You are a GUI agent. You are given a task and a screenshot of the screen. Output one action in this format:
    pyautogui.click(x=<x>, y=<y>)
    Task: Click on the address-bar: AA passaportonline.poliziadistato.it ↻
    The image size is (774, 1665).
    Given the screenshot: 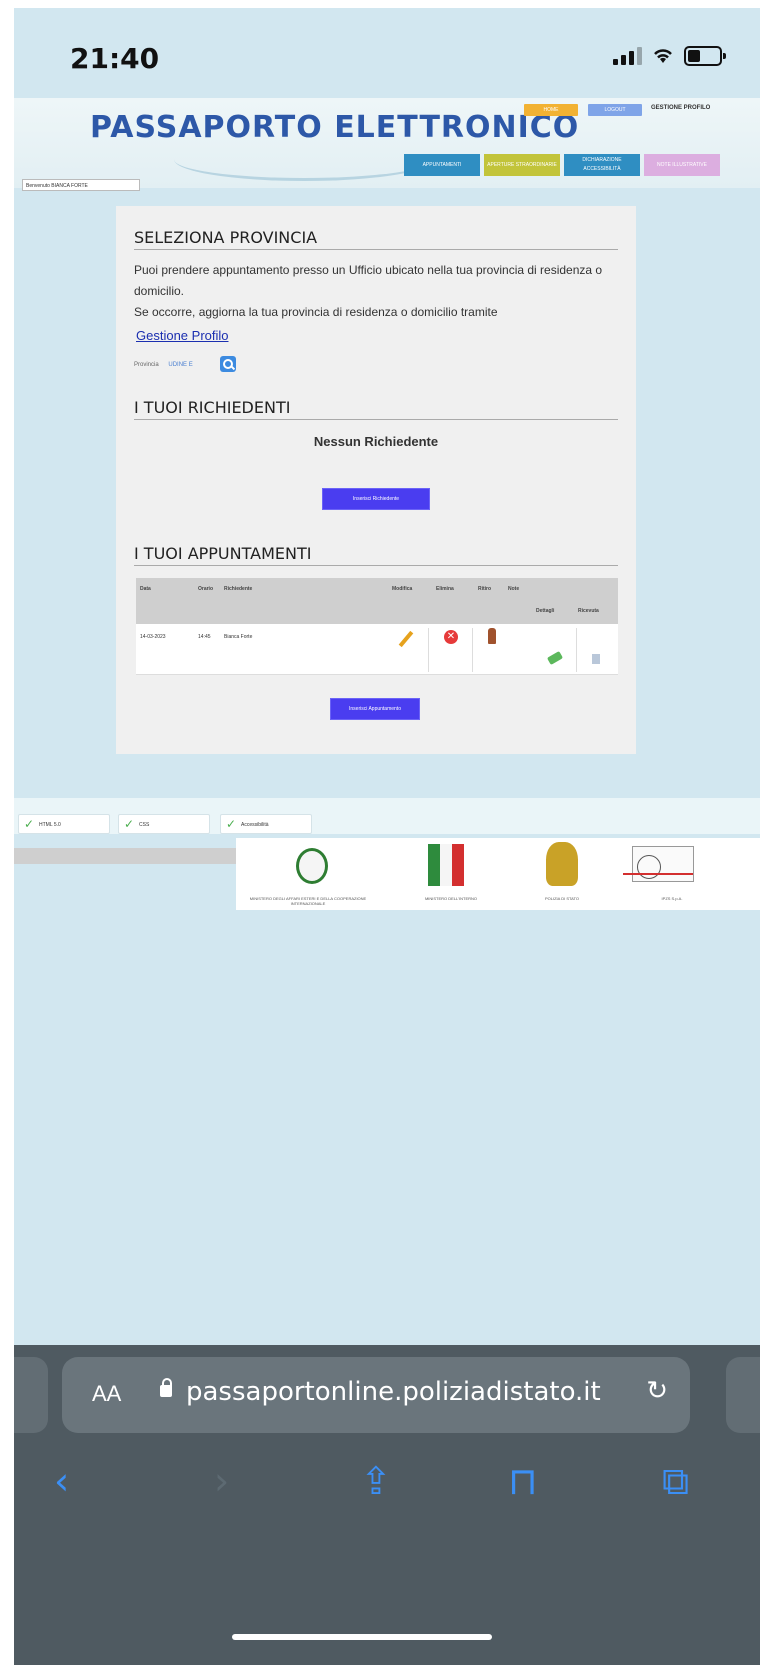 What is the action you would take?
    pyautogui.click(x=376, y=1395)
    